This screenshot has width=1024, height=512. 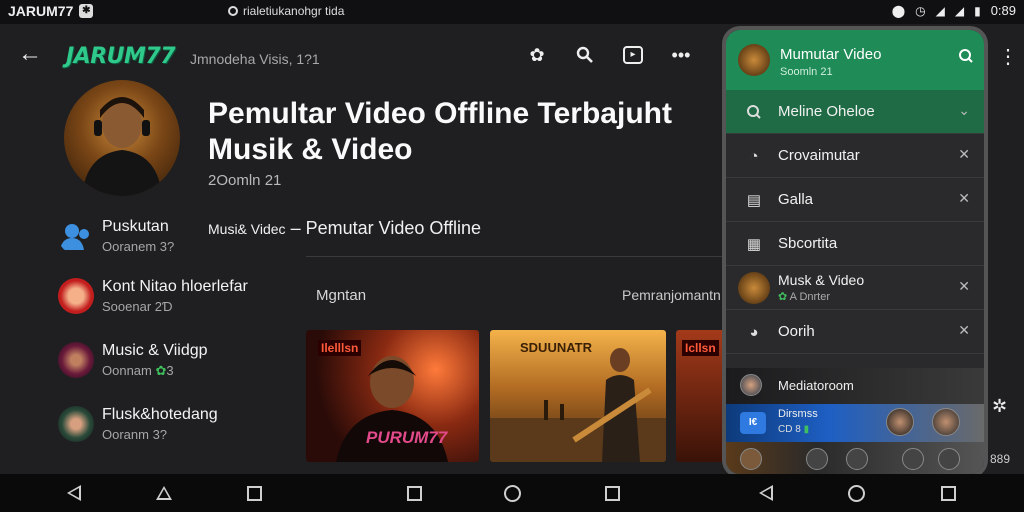 I want to click on video-thumbnail: Icllsn, so click(x=701, y=396).